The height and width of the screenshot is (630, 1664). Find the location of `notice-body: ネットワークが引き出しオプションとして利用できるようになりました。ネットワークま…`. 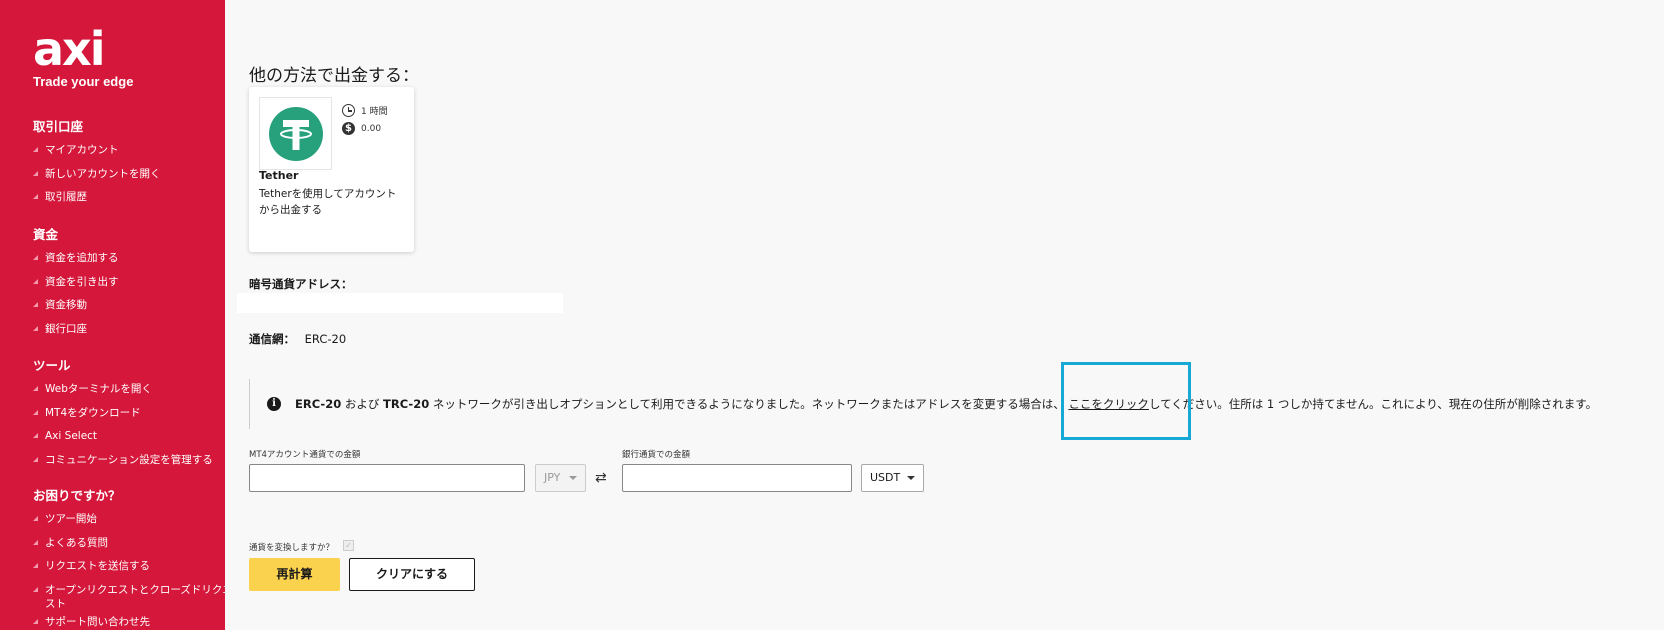

notice-body: ネットワークが引き出しオプションとして利用できるようになりました。ネットワークま… is located at coordinates (749, 404).